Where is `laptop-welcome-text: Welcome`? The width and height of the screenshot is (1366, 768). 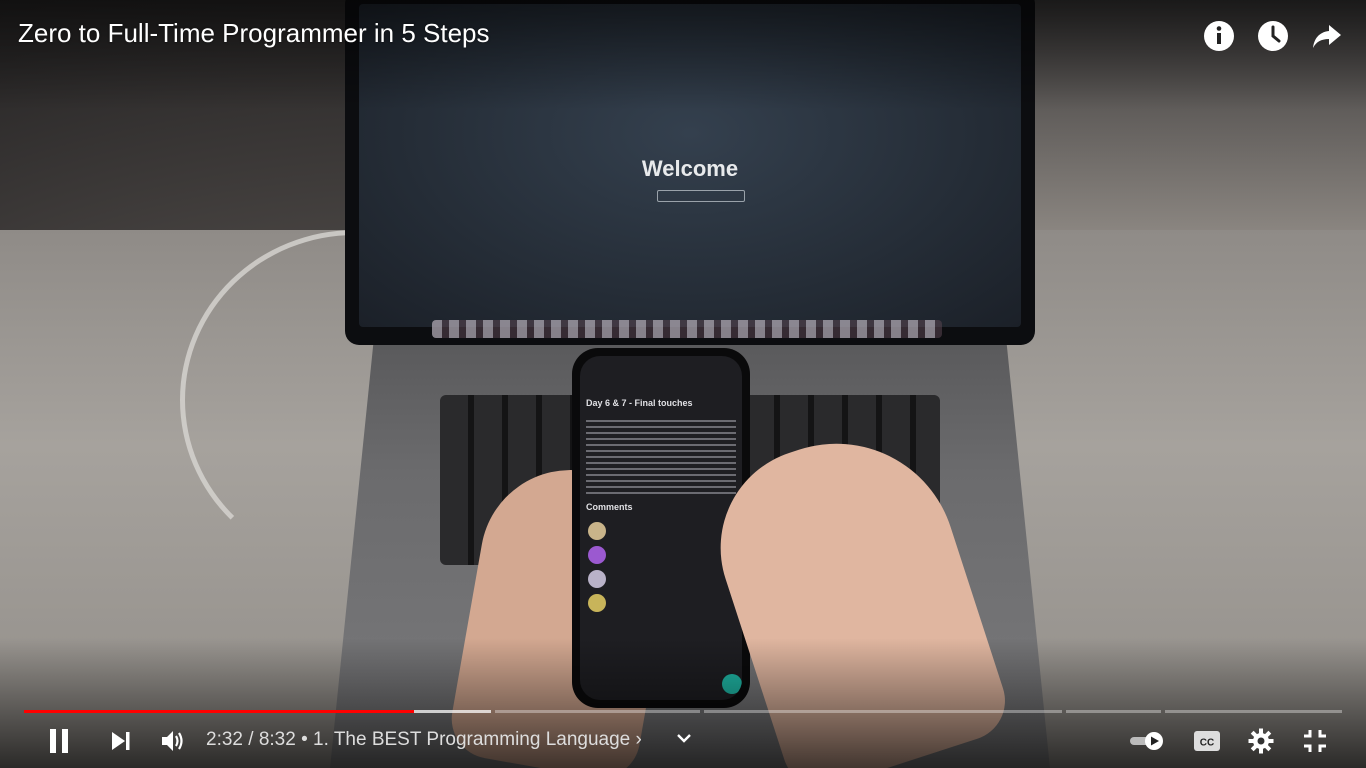
laptop-welcome-text: Welcome is located at coordinates (690, 168).